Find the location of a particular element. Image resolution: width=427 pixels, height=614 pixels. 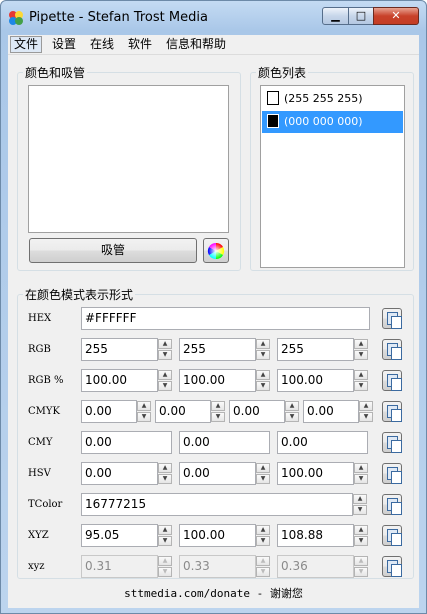

menu-software: 软件 is located at coordinates (140, 44).